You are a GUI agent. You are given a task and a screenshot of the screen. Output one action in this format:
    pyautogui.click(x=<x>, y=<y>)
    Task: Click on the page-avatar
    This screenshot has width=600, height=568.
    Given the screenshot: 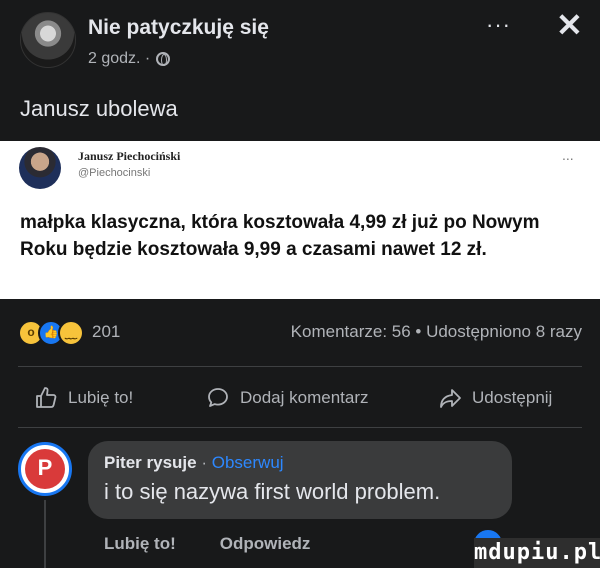 What is the action you would take?
    pyautogui.click(x=48, y=40)
    